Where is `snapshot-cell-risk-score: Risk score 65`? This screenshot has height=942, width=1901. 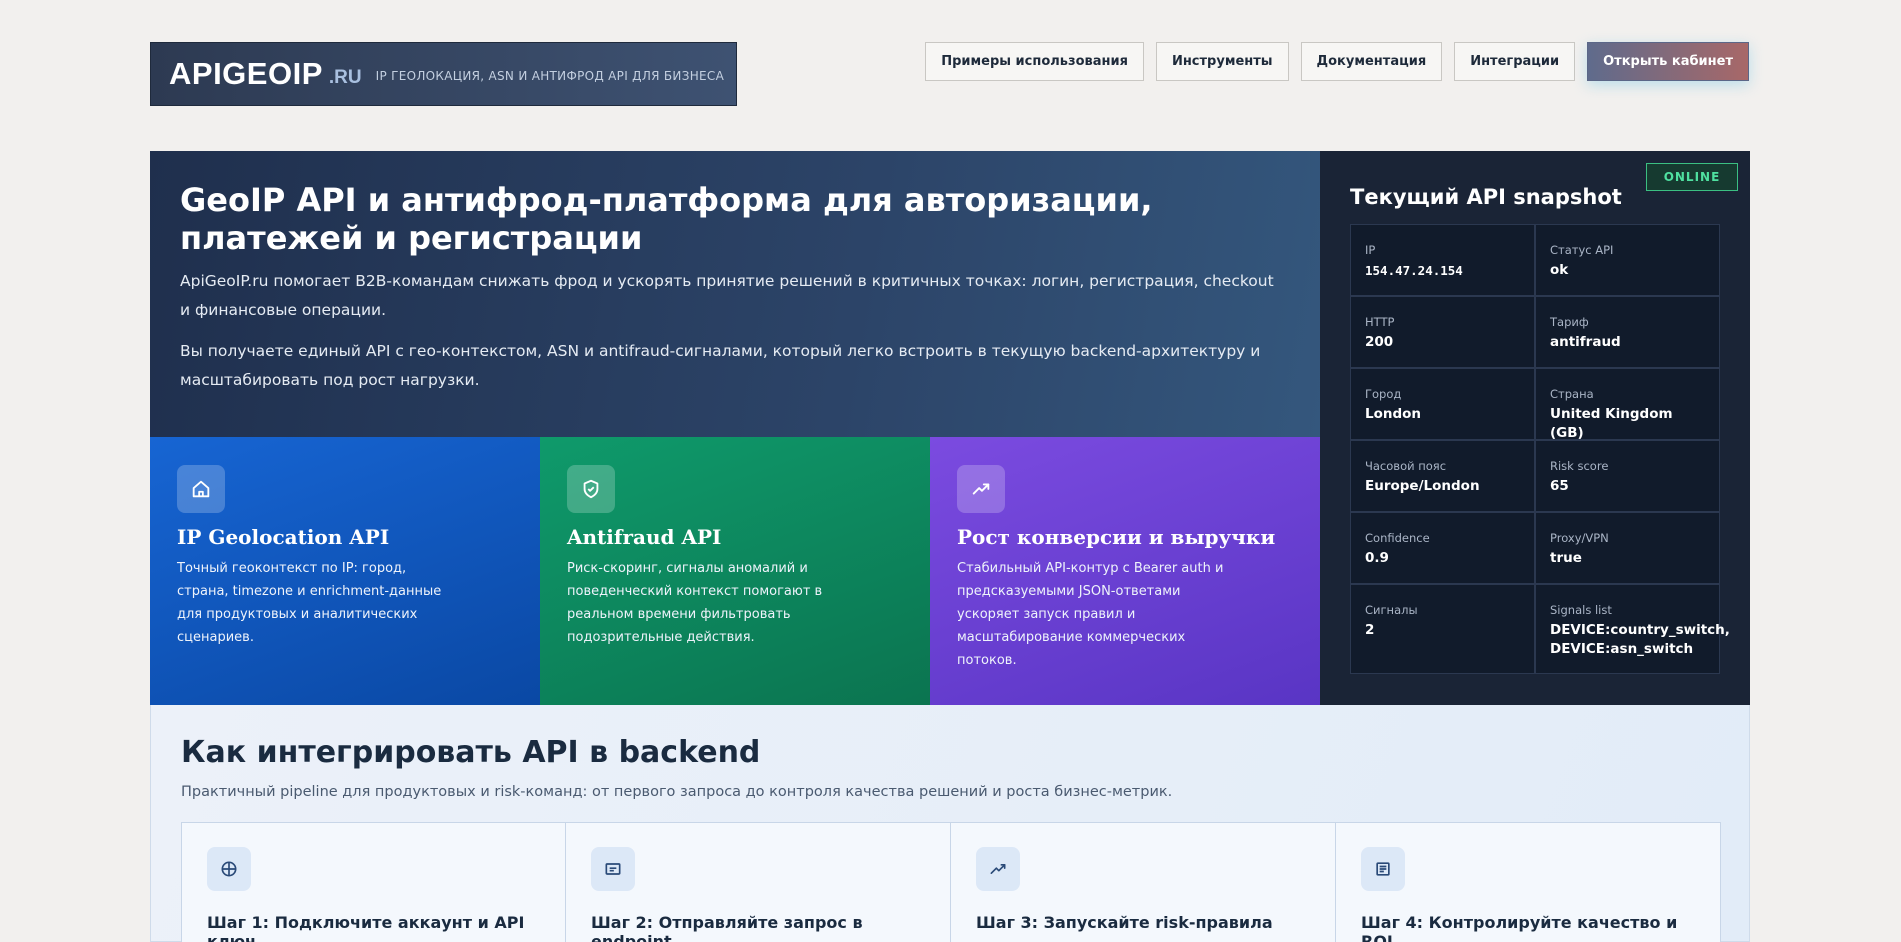
snapshot-cell-risk-score: Risk score 65 is located at coordinates (1627, 476).